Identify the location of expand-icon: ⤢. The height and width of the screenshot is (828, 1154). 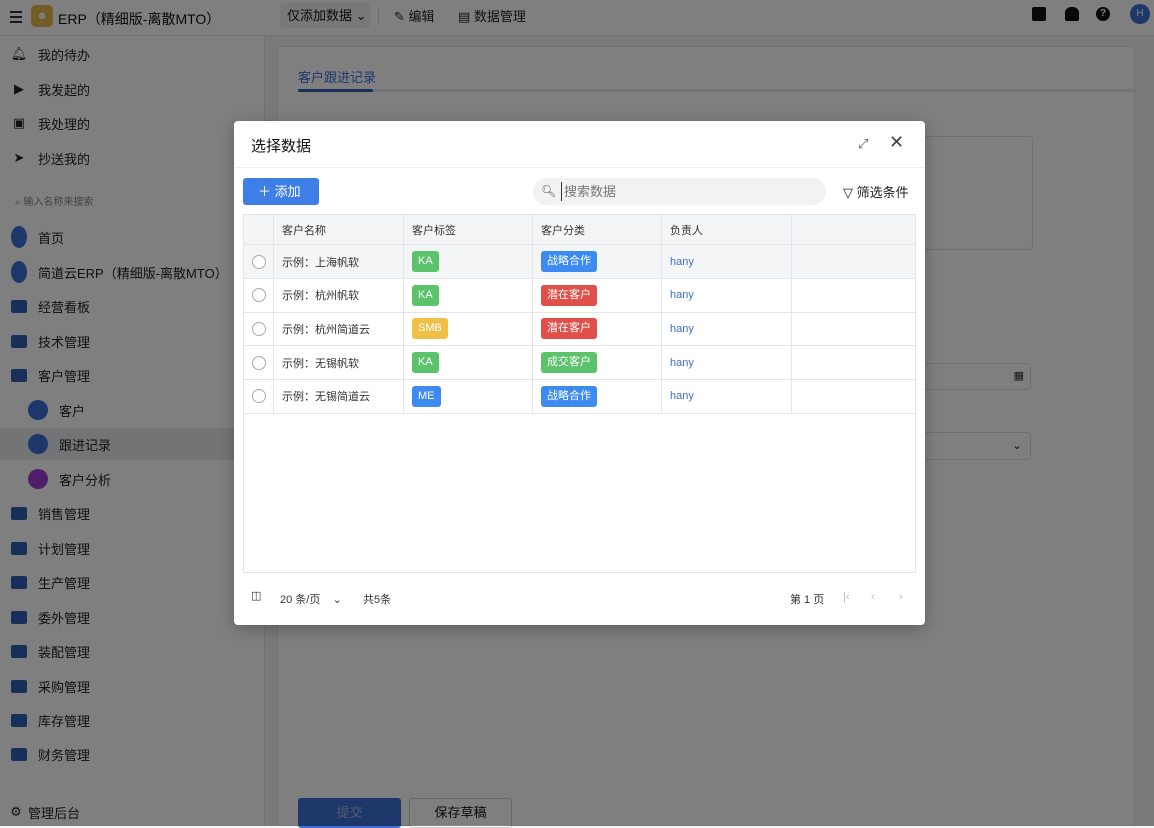
(863, 144).